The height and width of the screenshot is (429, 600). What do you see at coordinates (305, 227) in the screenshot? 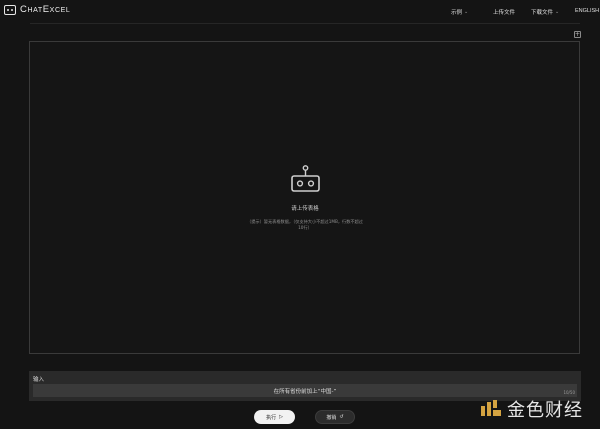
I see `empty-state-hint-line2: 10行）` at bounding box center [305, 227].